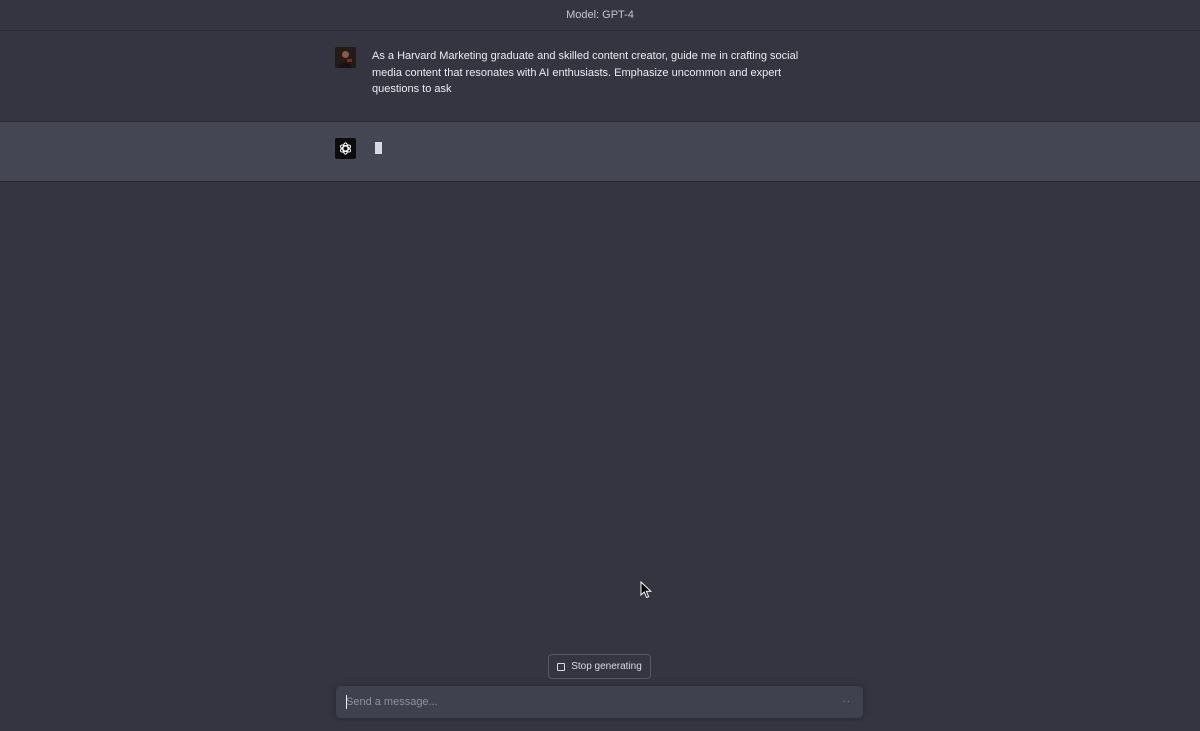  What do you see at coordinates (846, 701) in the screenshot?
I see `send-dots-icon: ··` at bounding box center [846, 701].